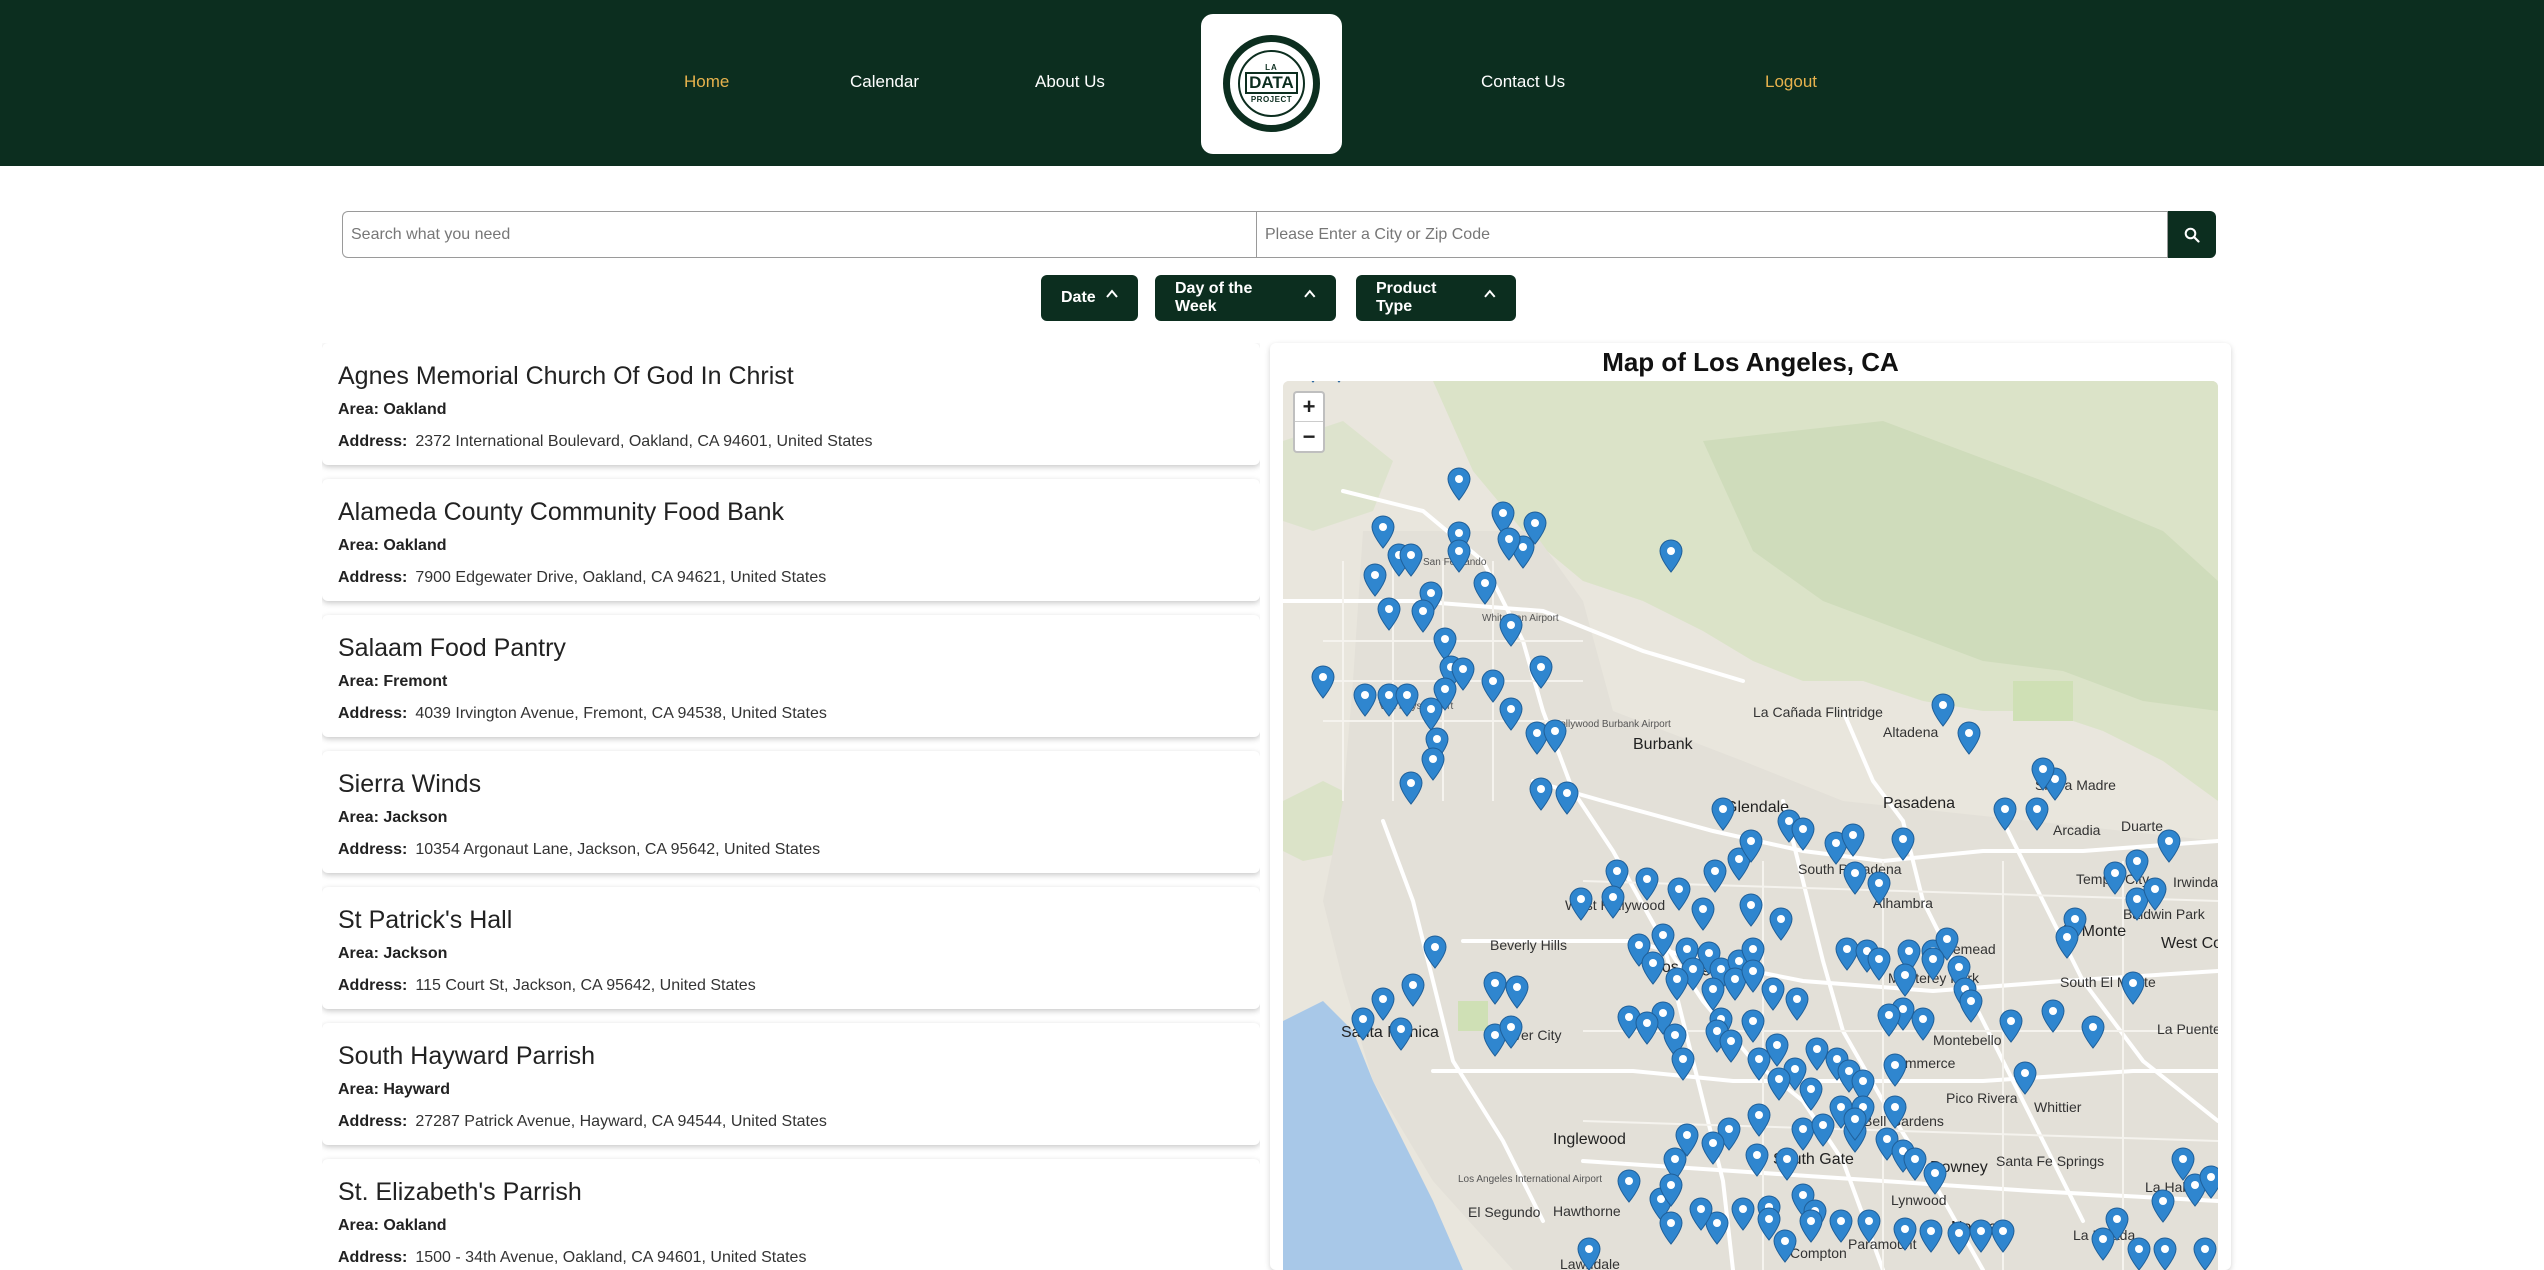 The image size is (2544, 1270). Describe the element at coordinates (1309, 407) in the screenshot. I see `zoom-in-button: +` at that location.